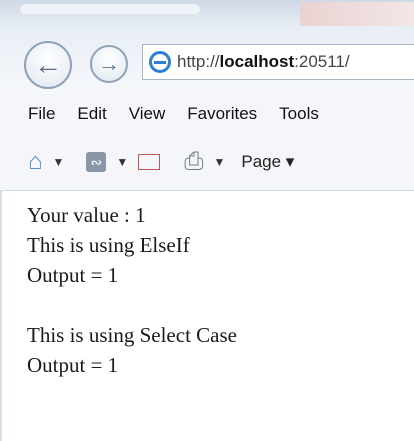  I want to click on arrow-right-icon: →, so click(109, 63).